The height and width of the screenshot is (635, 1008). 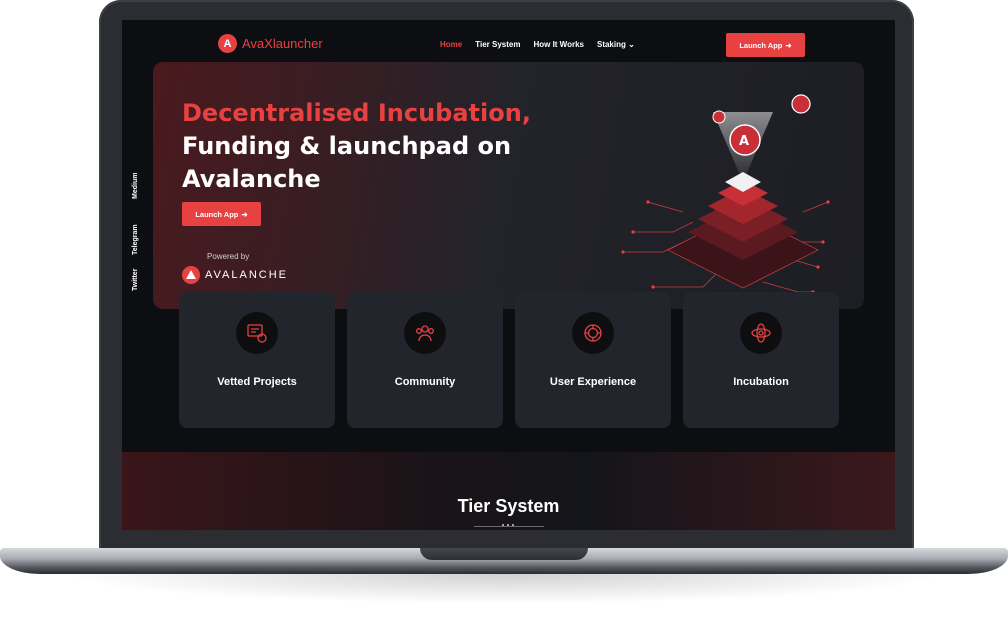 What do you see at coordinates (761, 333) in the screenshot?
I see `incubation-icon` at bounding box center [761, 333].